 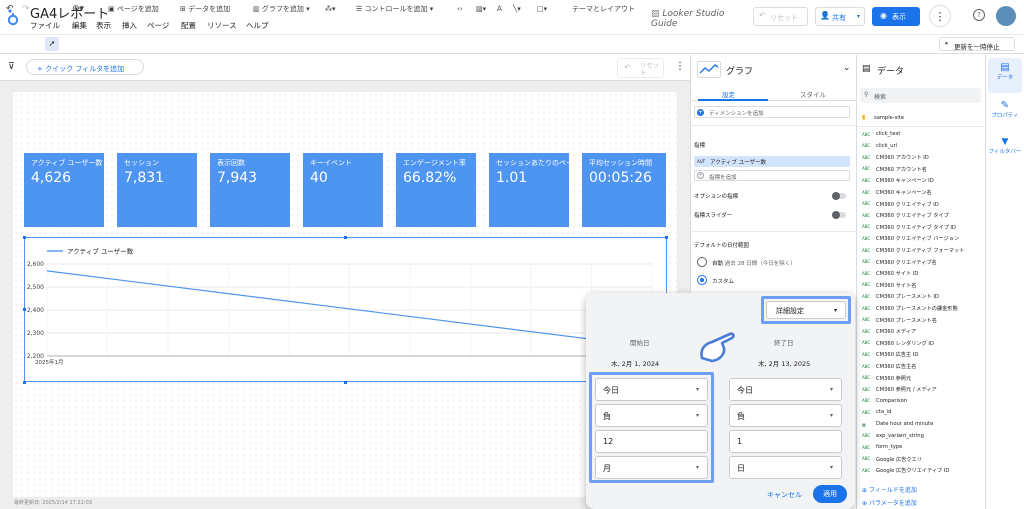 What do you see at coordinates (784, 495) in the screenshot?
I see `cancel-button: キャンセル` at bounding box center [784, 495].